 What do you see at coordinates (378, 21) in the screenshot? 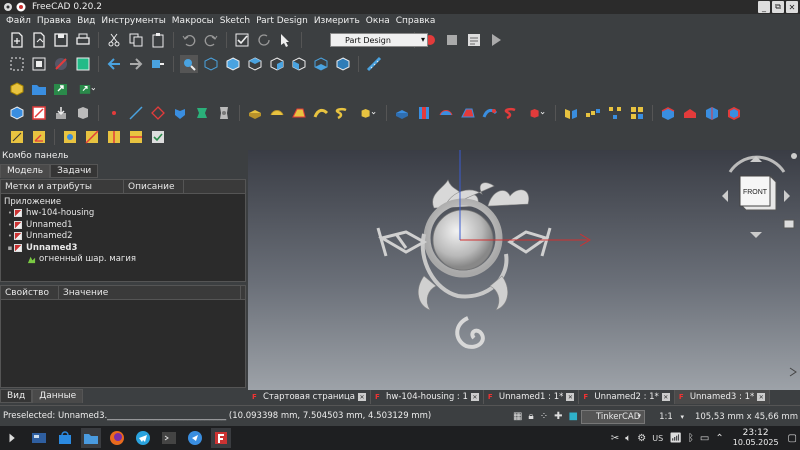
I see `menu-windows: Окна` at bounding box center [378, 21].